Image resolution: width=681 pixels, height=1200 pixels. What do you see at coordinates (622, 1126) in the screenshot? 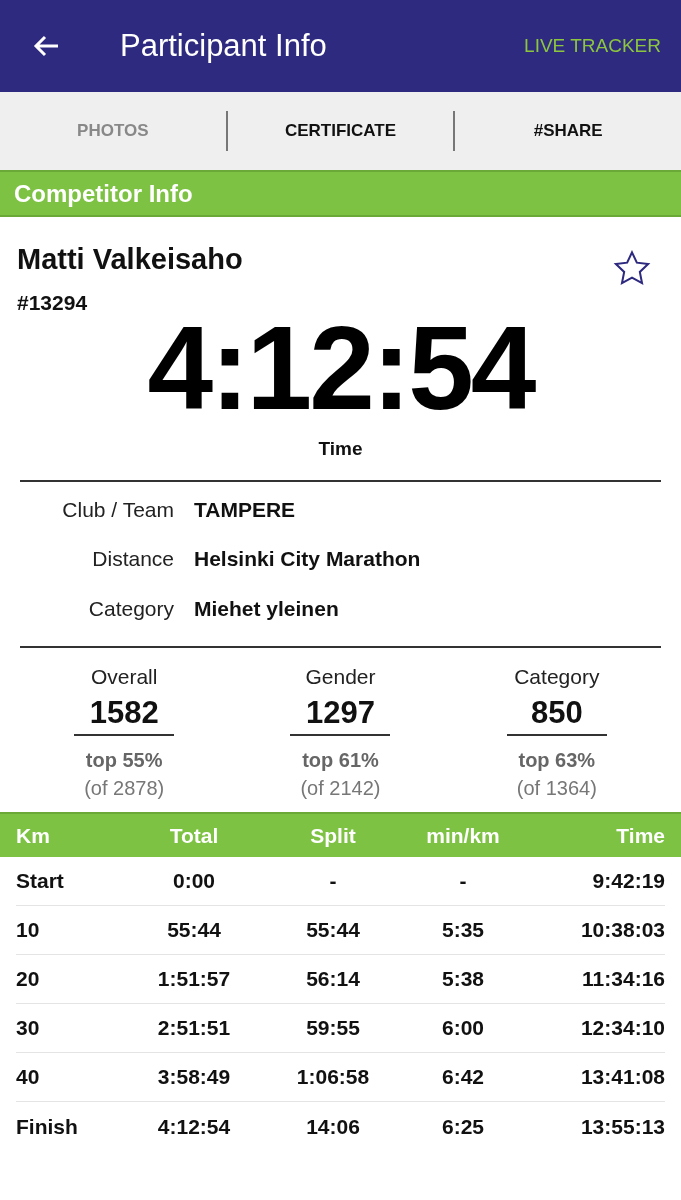
I see `table-cell-text: 13:55:13` at bounding box center [622, 1126].